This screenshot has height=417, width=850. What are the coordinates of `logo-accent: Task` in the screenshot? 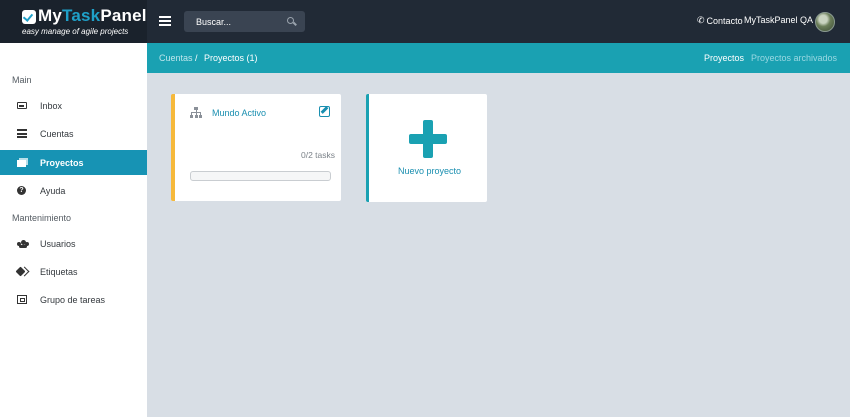 It's located at (81, 15).